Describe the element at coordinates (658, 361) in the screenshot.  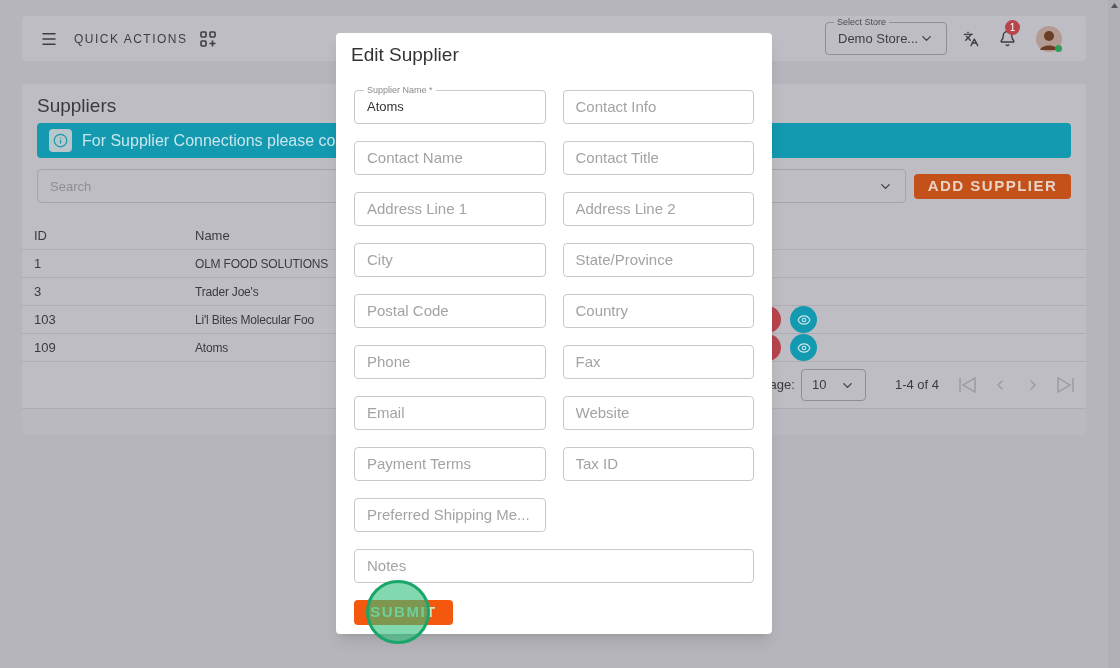
I see `input-field: Fax` at that location.